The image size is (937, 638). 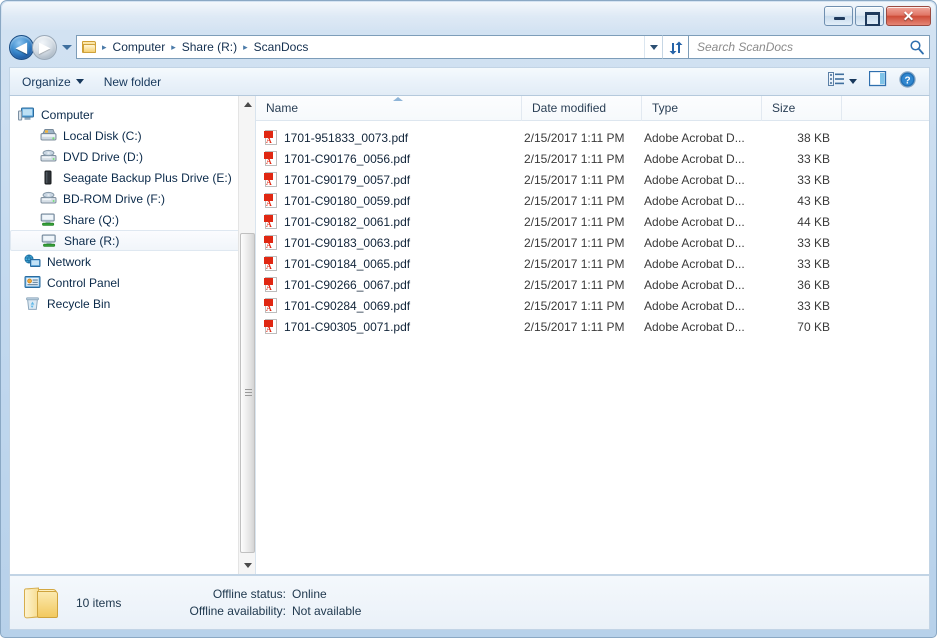 I want to click on file-name-cell: A 1701-C90184_0065.pdf, so click(x=389, y=263).